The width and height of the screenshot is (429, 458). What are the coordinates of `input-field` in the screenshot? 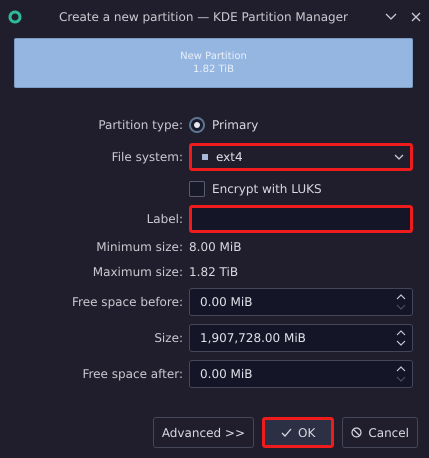 It's located at (301, 219).